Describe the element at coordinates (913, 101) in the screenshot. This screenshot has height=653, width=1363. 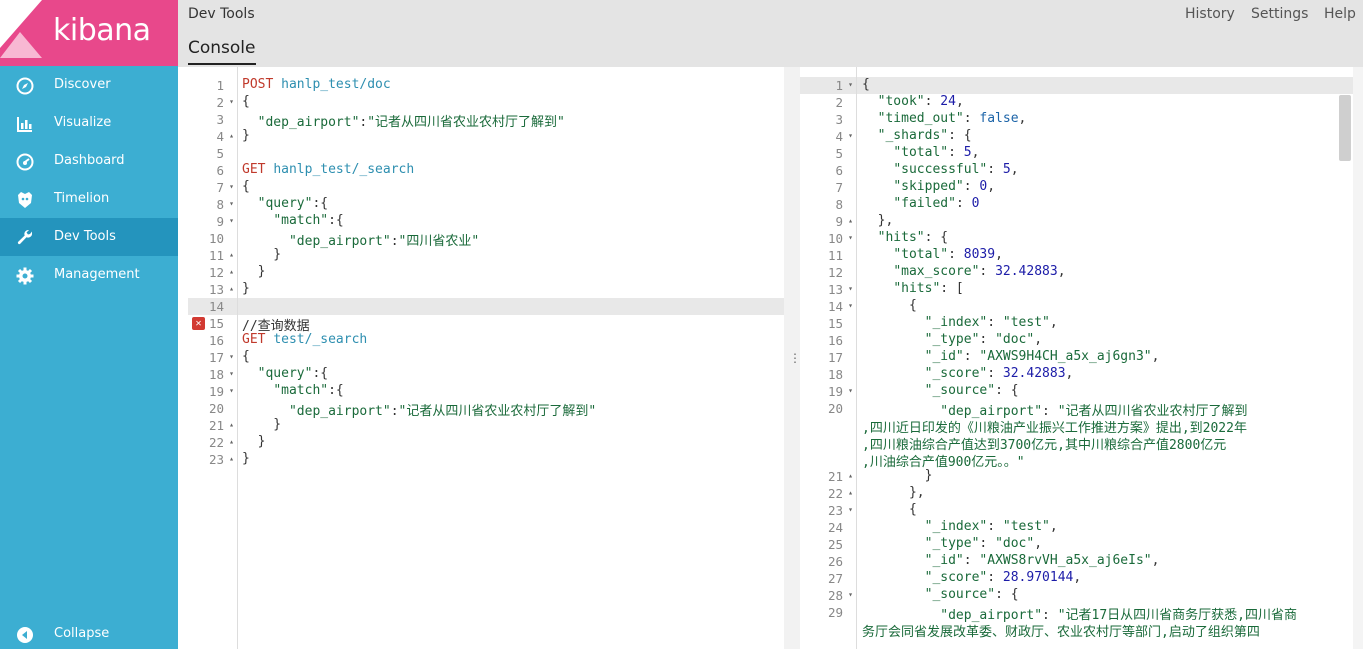
I see `code-line: "took": 24,` at that location.